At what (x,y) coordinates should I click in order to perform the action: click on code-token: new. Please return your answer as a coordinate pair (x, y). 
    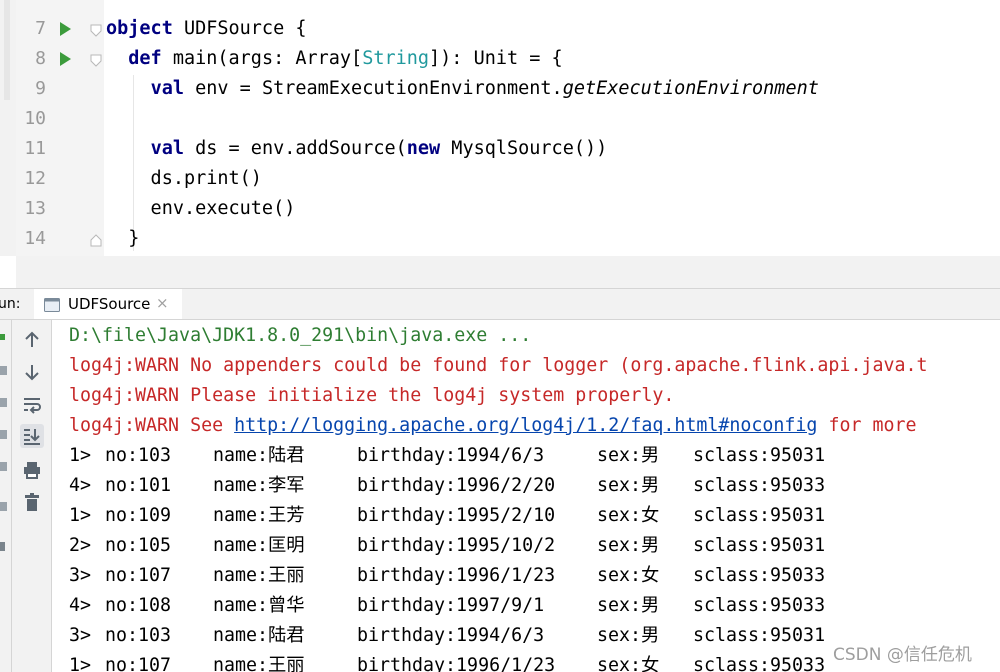
    Looking at the image, I should click on (423, 148).